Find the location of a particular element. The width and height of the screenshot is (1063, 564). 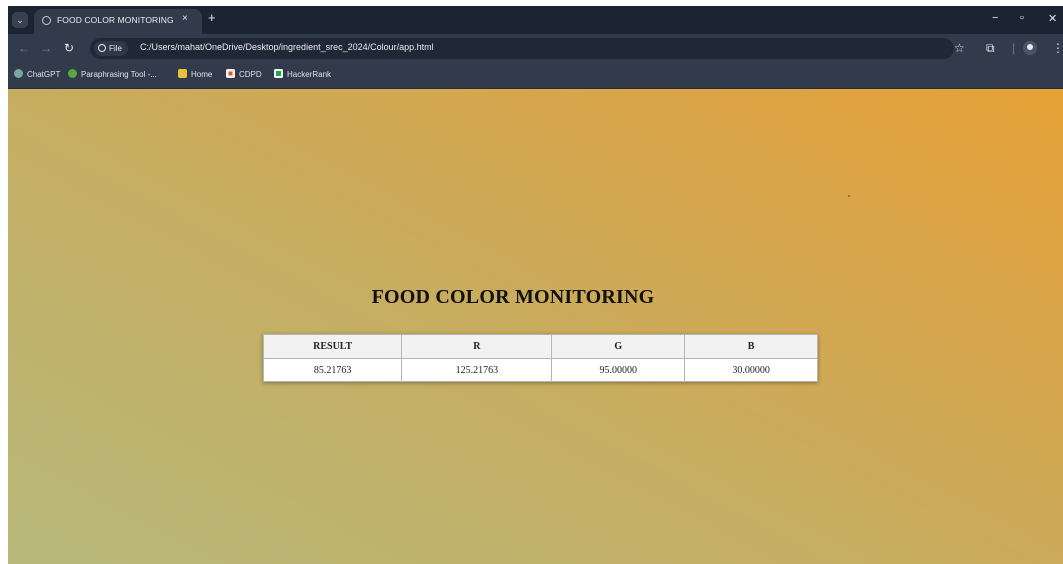

bookmark-chatgpt: ChatGPT is located at coordinates (37, 75).